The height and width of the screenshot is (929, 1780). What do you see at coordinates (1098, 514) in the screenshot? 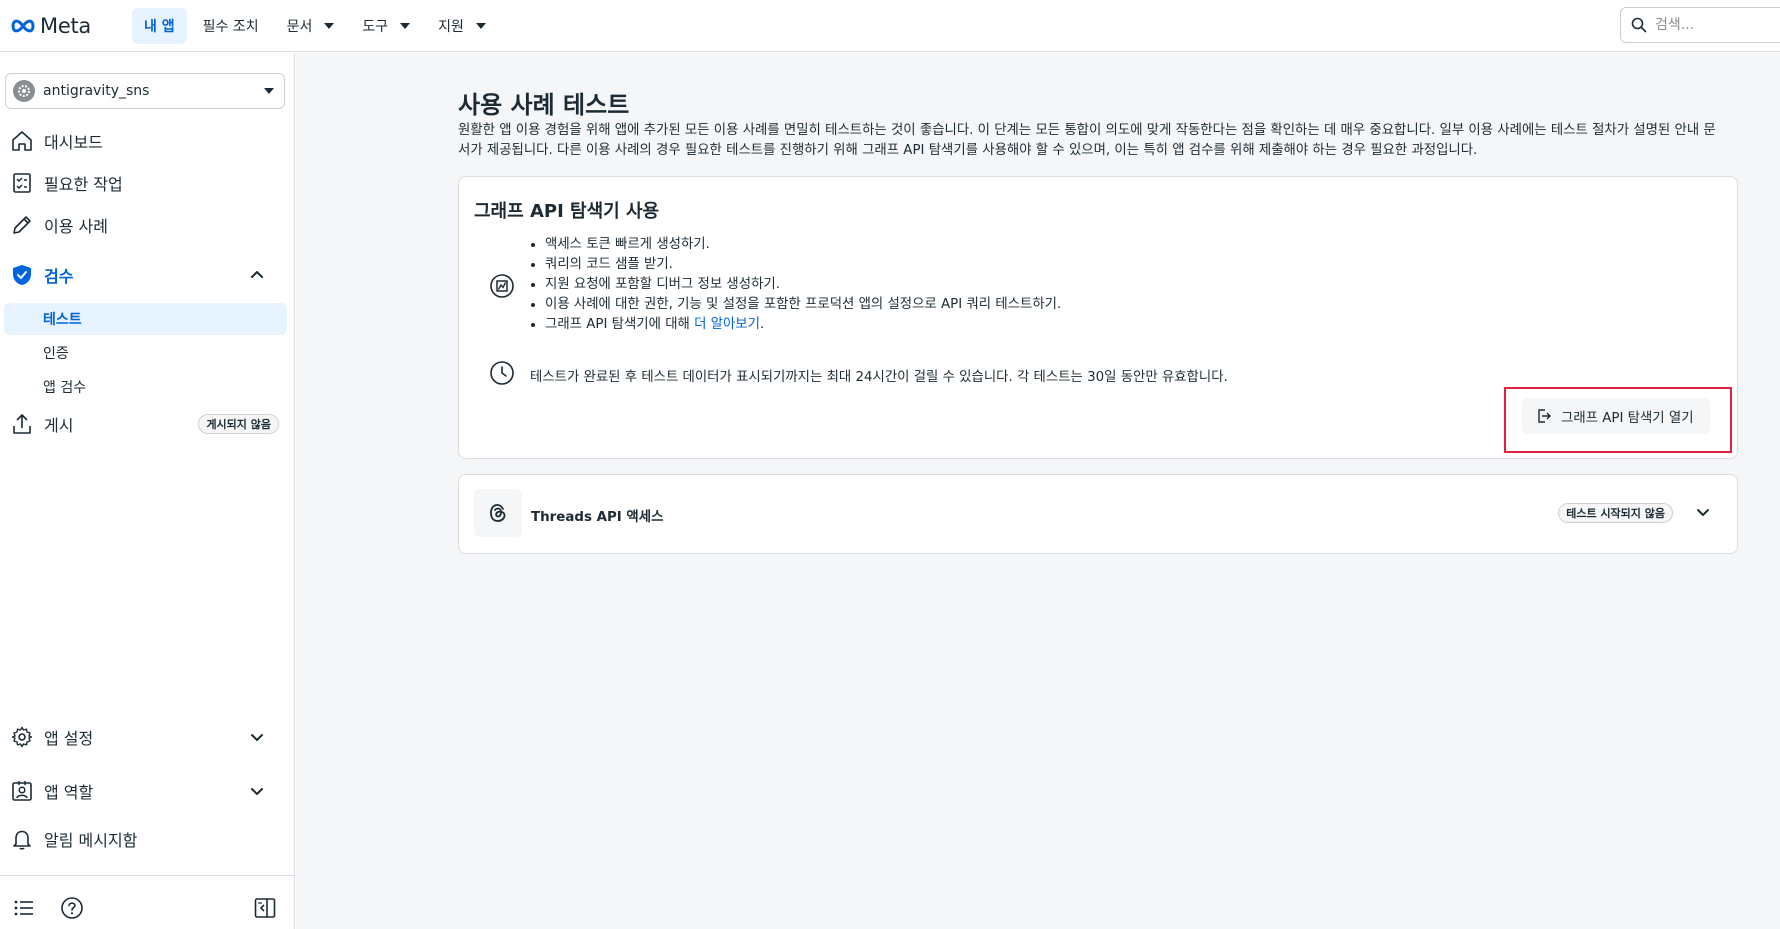
I see `threads-api-card: Threads API 액세스 테스트 시작되지 않음` at bounding box center [1098, 514].